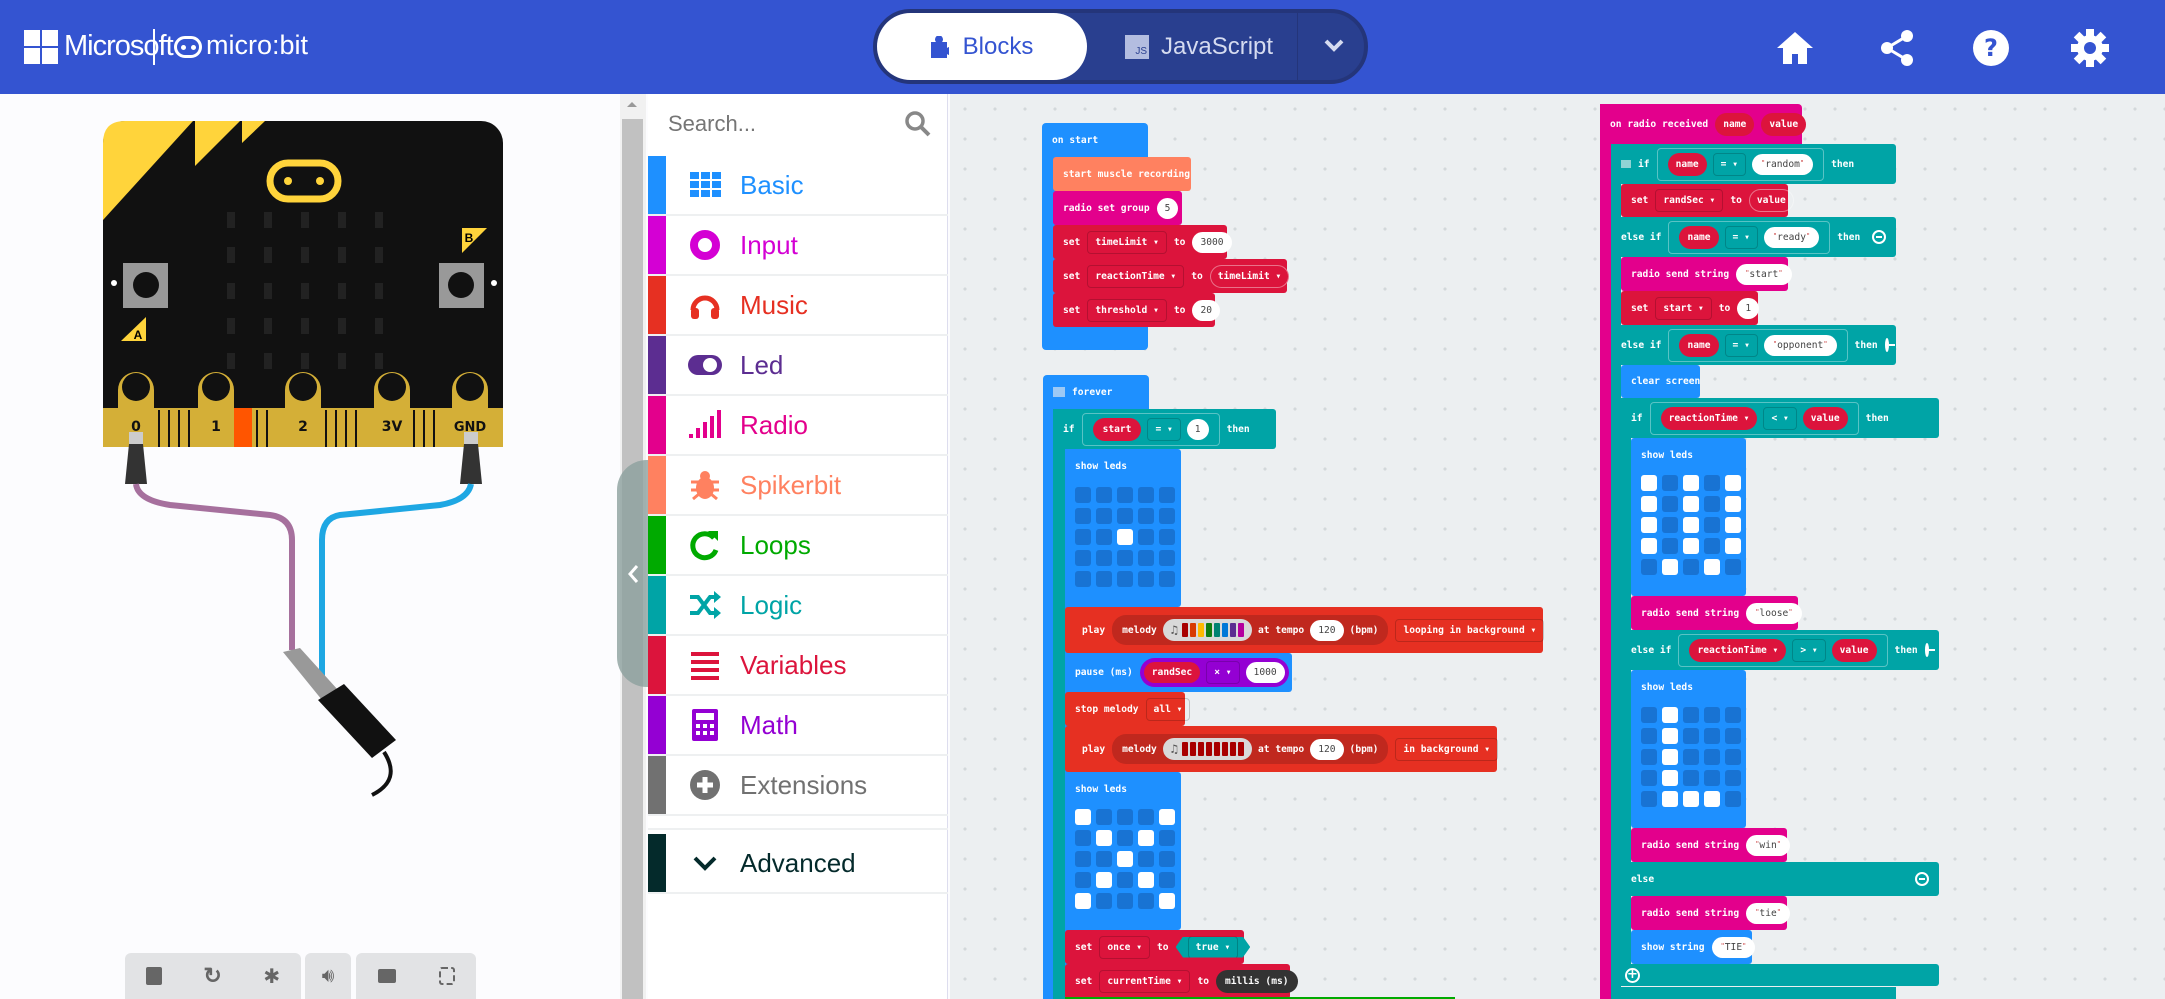 The image size is (2165, 999). I want to click on share-icon, so click(1897, 48).